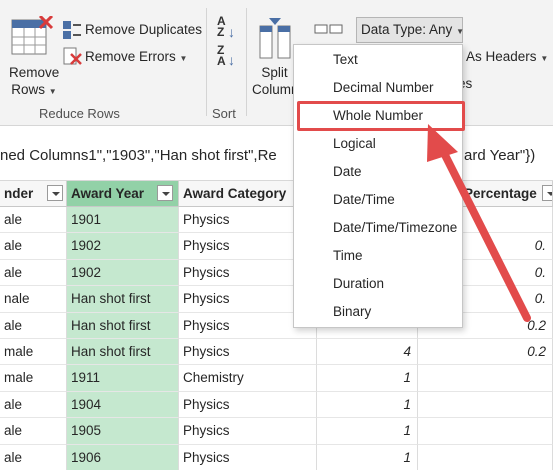  Describe the element at coordinates (479, 223) in the screenshot. I see `annotation-arrow` at that location.